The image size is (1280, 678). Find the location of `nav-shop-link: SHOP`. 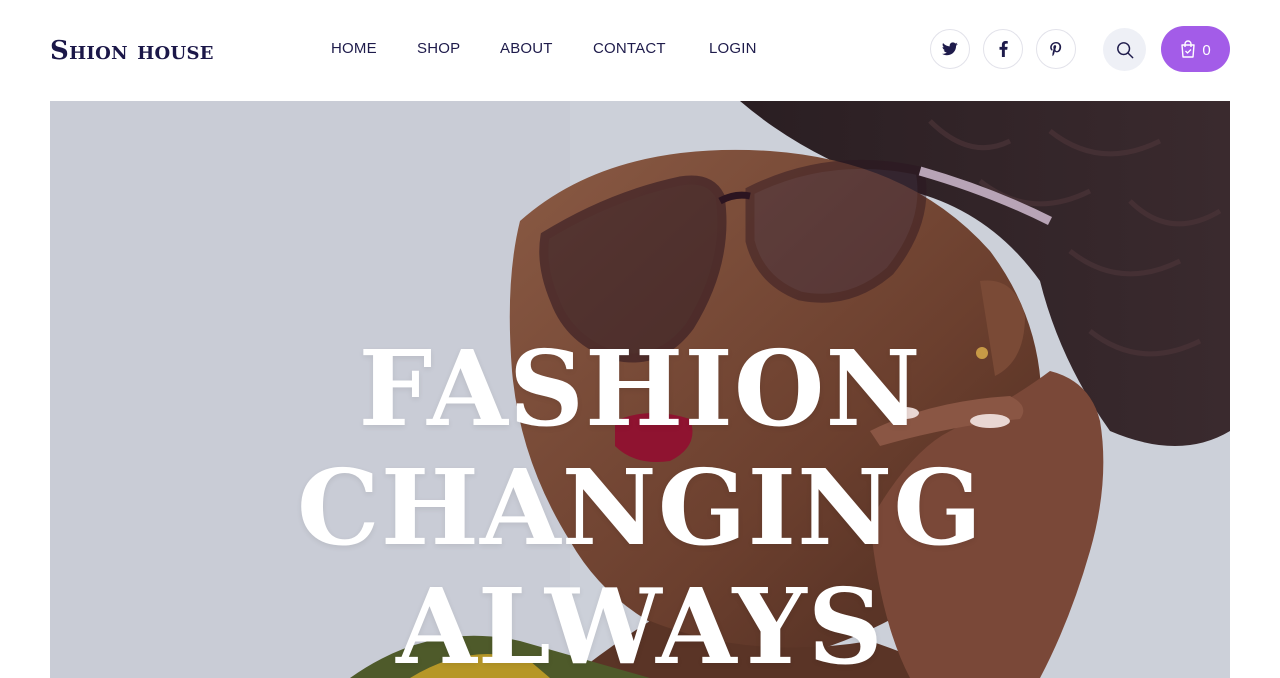

nav-shop-link: SHOP is located at coordinates (438, 49).